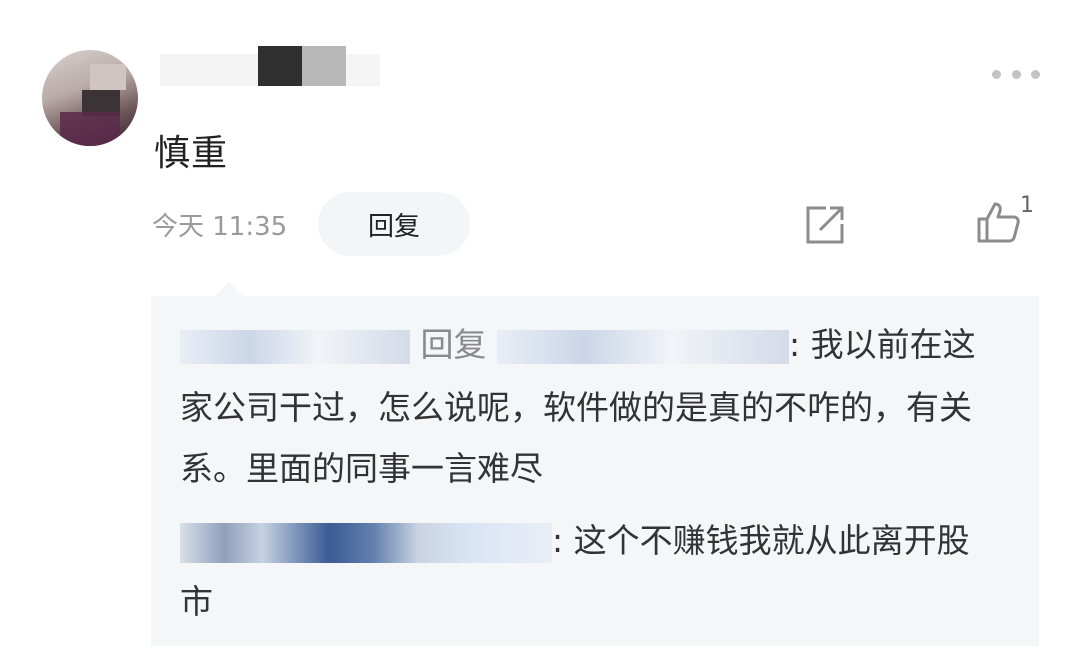 The image size is (1080, 667). I want to click on share-icon, so click(825, 225).